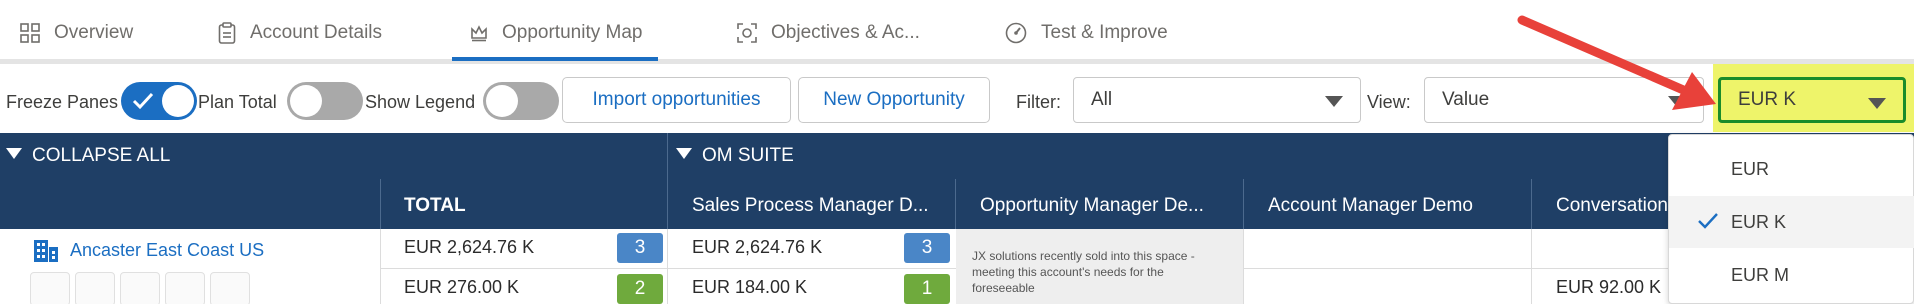  What do you see at coordinates (572, 32) in the screenshot?
I see `tab-label: Opportunity Map` at bounding box center [572, 32].